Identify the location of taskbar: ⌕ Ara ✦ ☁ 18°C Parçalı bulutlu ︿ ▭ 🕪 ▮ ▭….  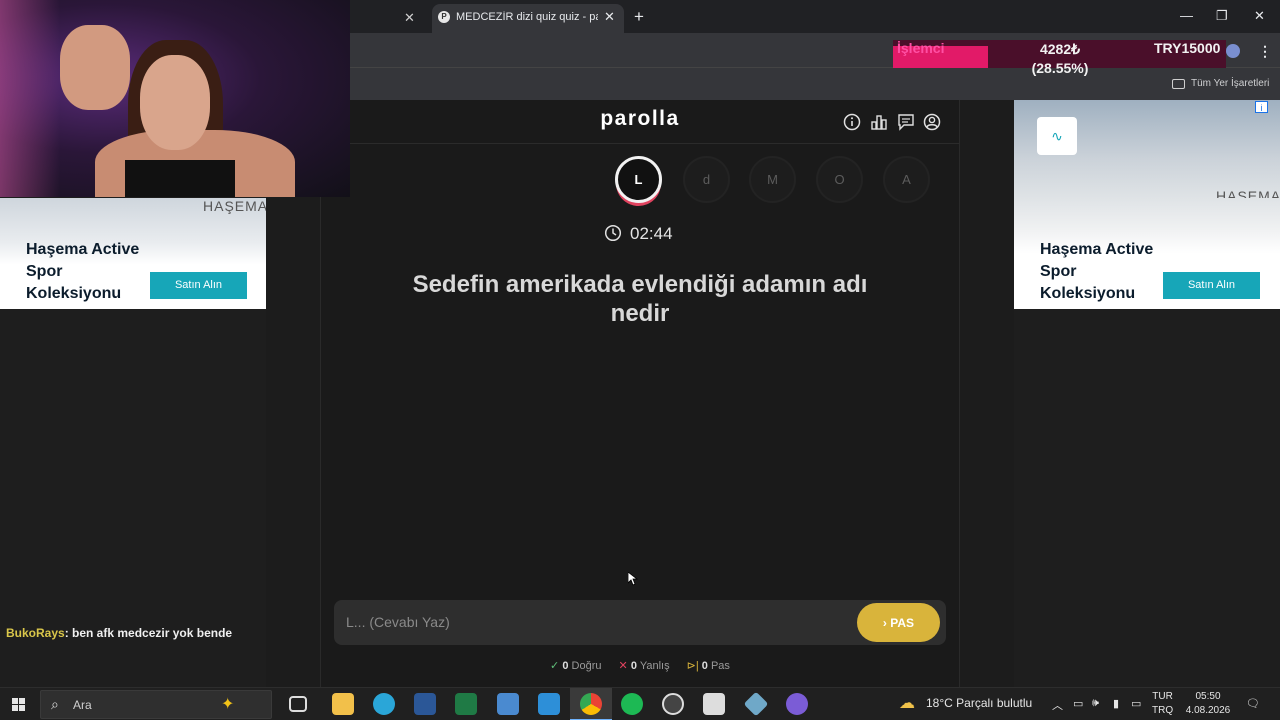
(640, 703).